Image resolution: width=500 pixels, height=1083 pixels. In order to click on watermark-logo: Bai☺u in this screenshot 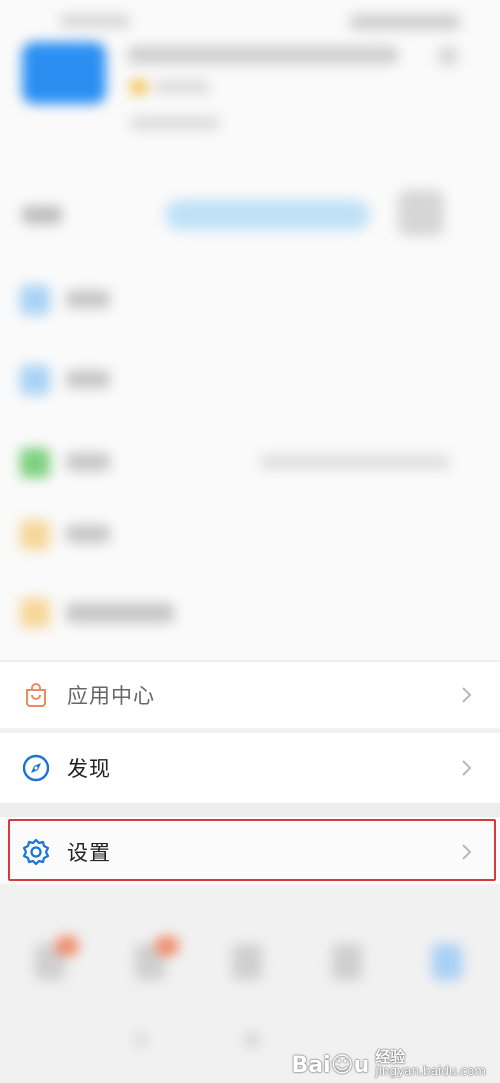, I will do `click(330, 1065)`.